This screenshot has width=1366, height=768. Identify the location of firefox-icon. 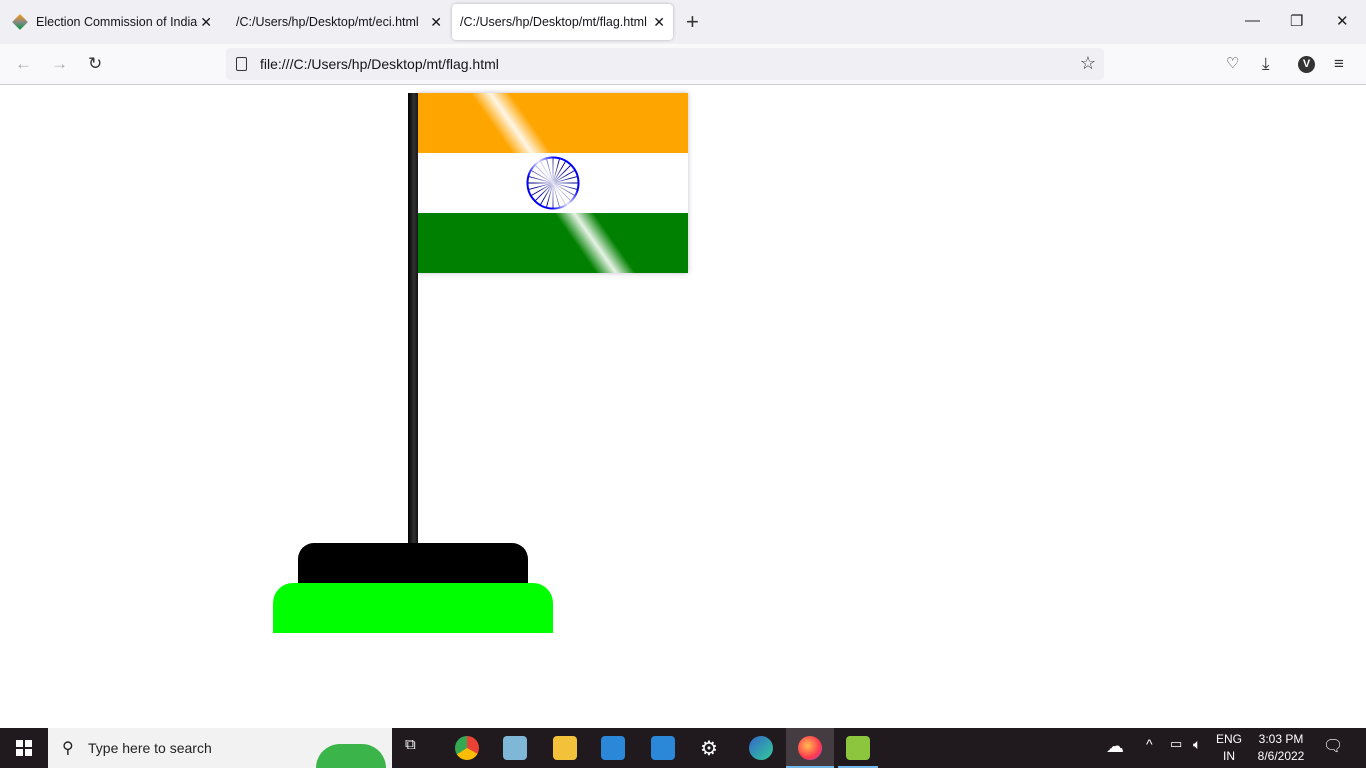
(810, 748).